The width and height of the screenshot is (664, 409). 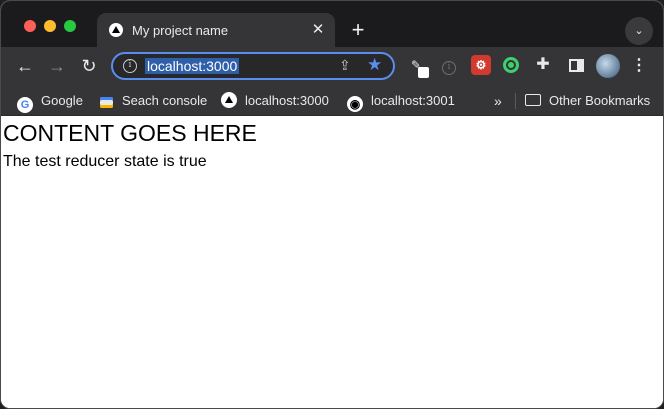 I want to click on bookmark-label: localhost:3001, so click(x=413, y=100).